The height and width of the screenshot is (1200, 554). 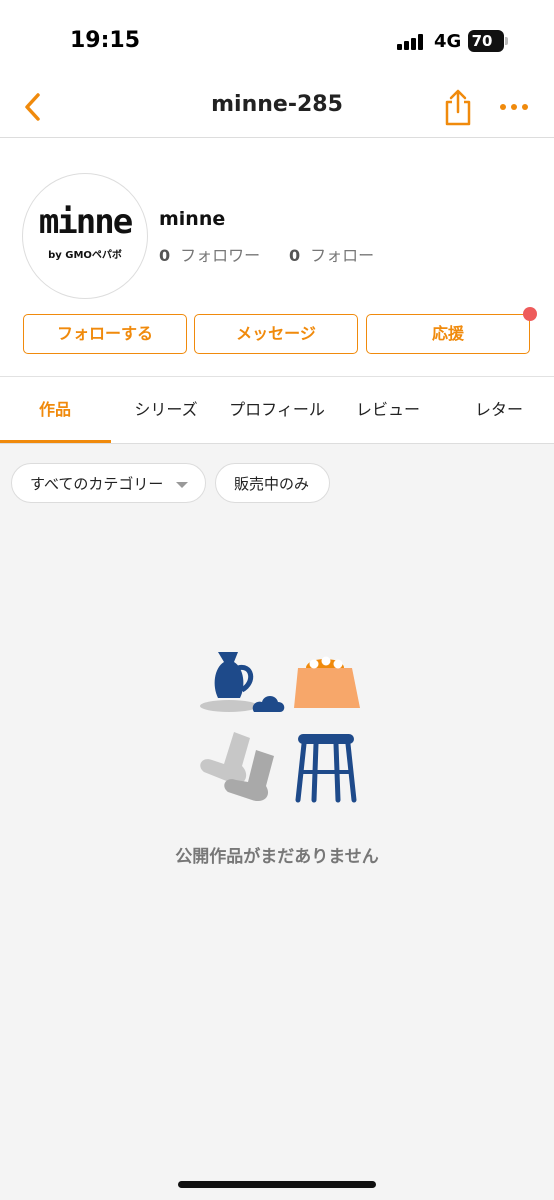 What do you see at coordinates (234, 675) in the screenshot?
I see `jug-icon` at bounding box center [234, 675].